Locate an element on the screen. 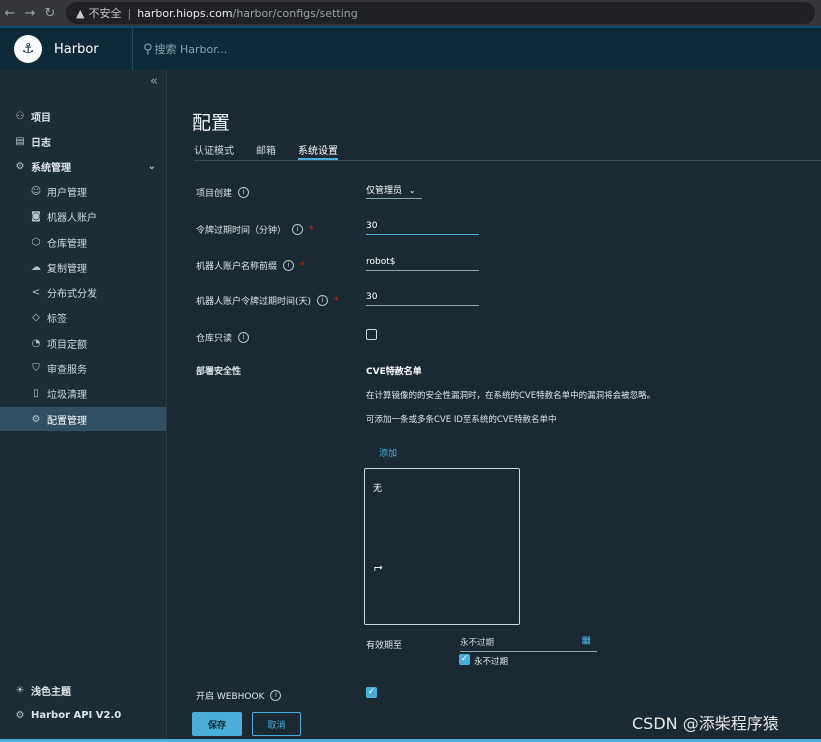  token-expiration-input: 30 is located at coordinates (422, 228).